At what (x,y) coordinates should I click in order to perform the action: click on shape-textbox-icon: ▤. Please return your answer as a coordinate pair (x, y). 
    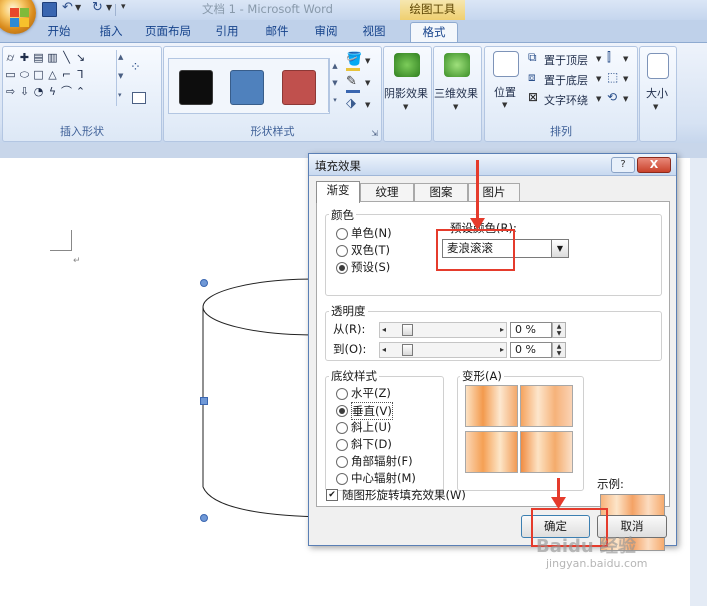
    Looking at the image, I should click on (38, 58).